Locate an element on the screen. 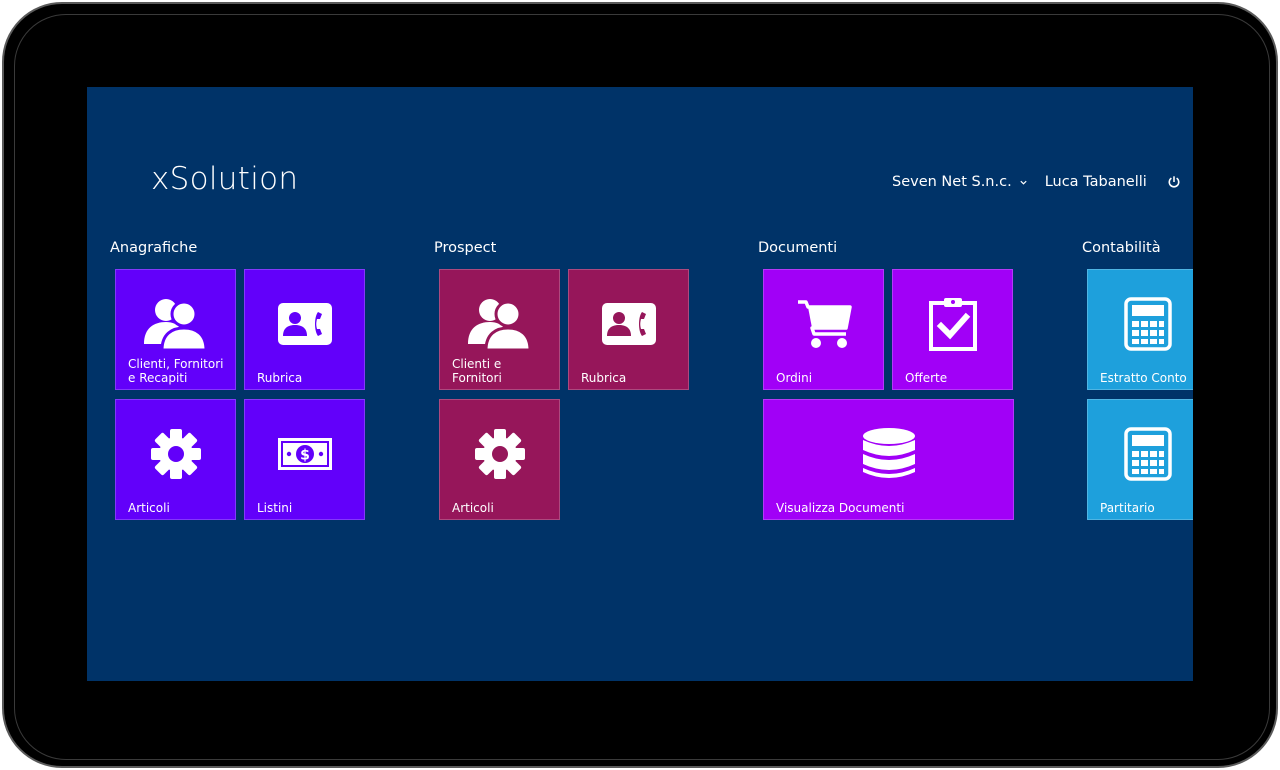 The height and width of the screenshot is (770, 1280). database-icon is located at coordinates (888, 454).